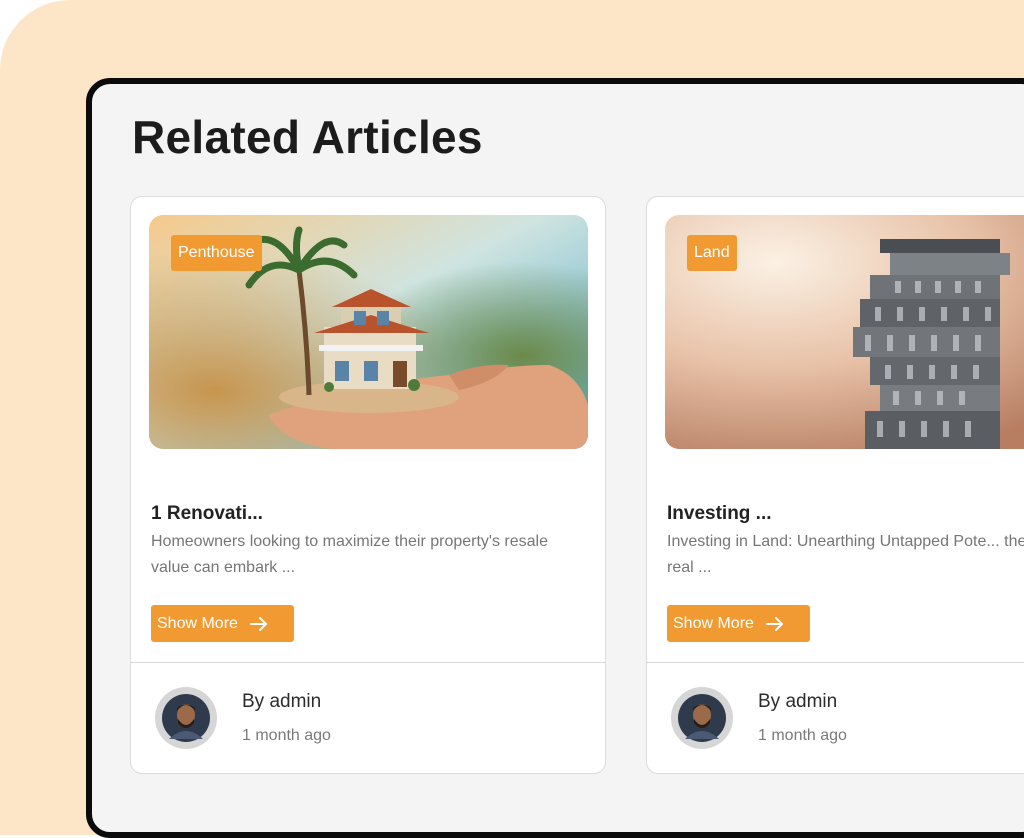 This screenshot has height=838, width=1024. What do you see at coordinates (368, 332) in the screenshot?
I see `article-image: Penthouse` at bounding box center [368, 332].